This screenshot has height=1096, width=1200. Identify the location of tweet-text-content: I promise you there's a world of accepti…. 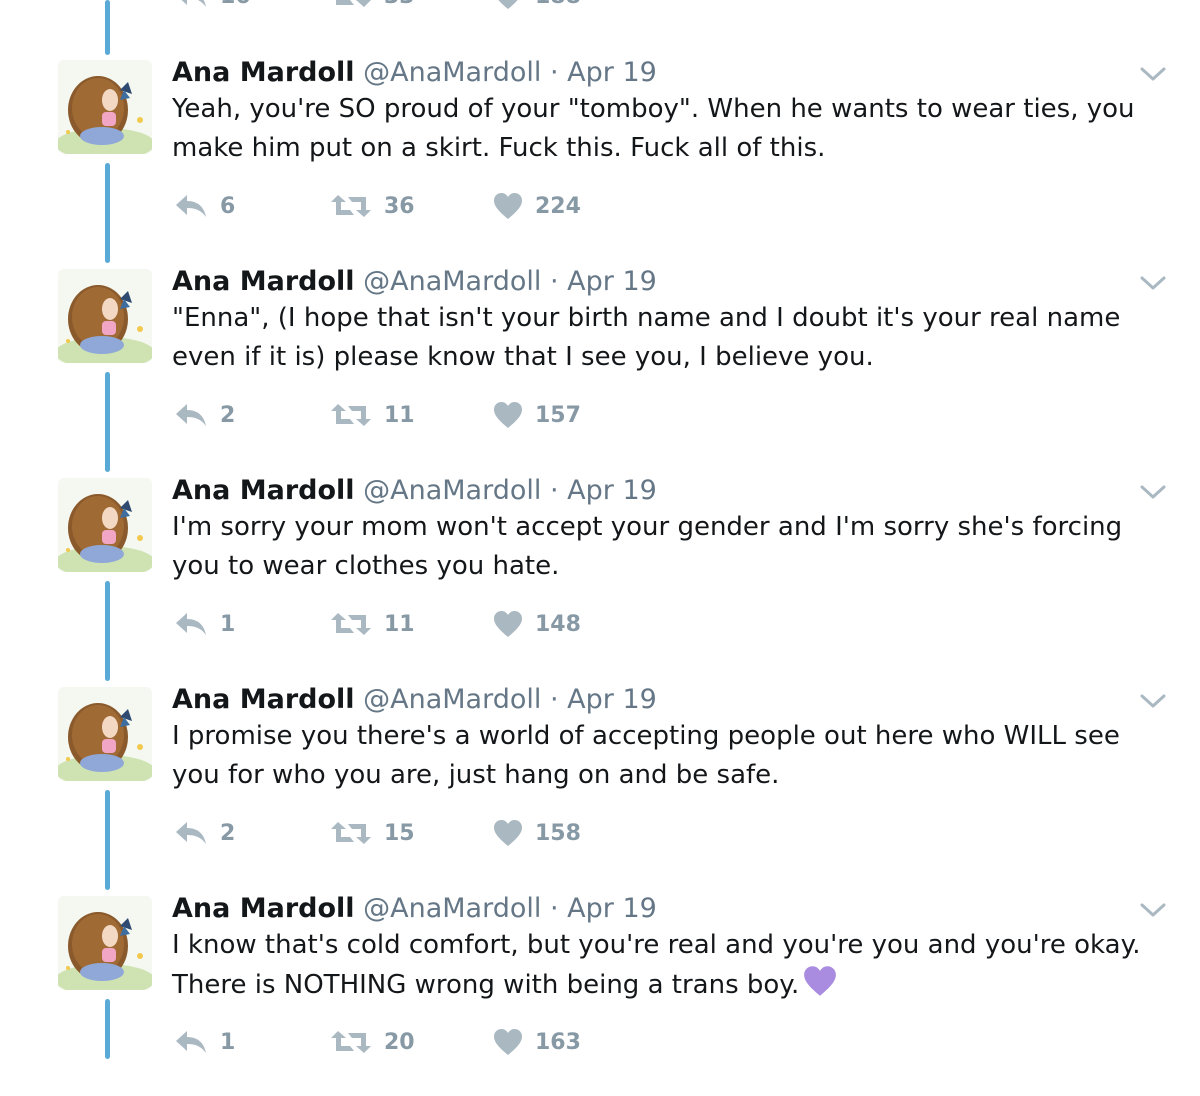
(646, 755).